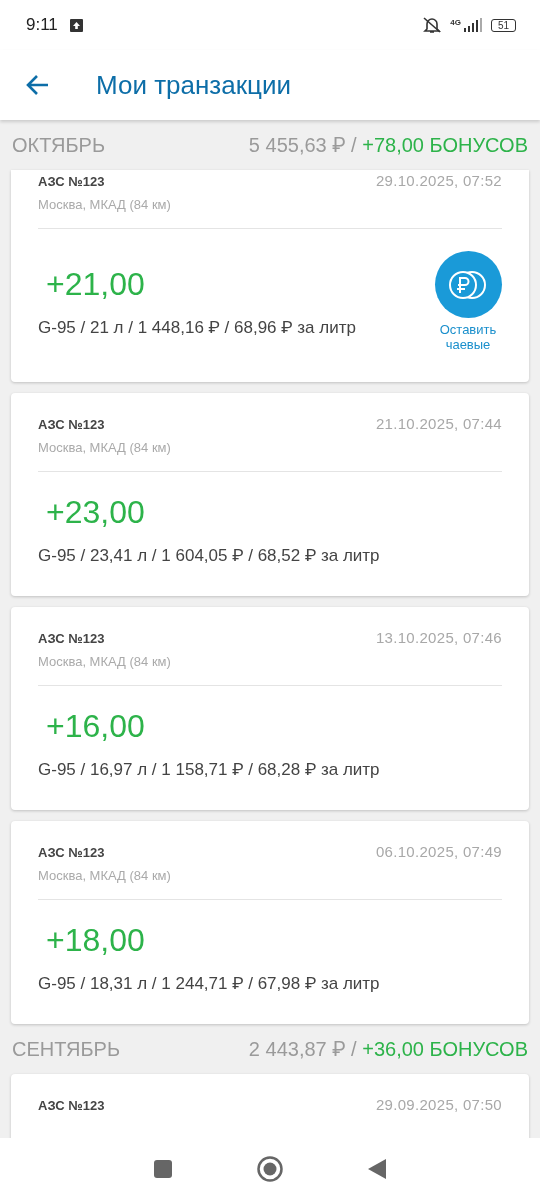 The width and height of the screenshot is (540, 1200). I want to click on bonus-amount: +18,00, so click(96, 940).